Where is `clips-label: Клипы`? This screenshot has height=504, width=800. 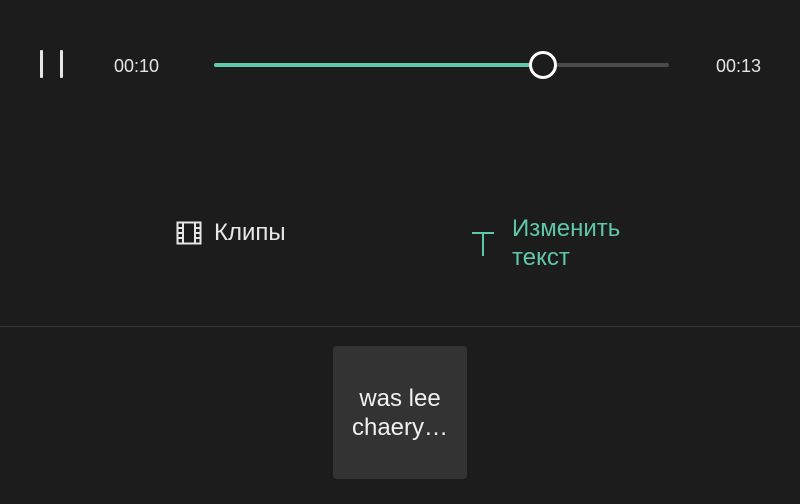 clips-label: Клипы is located at coordinates (250, 232).